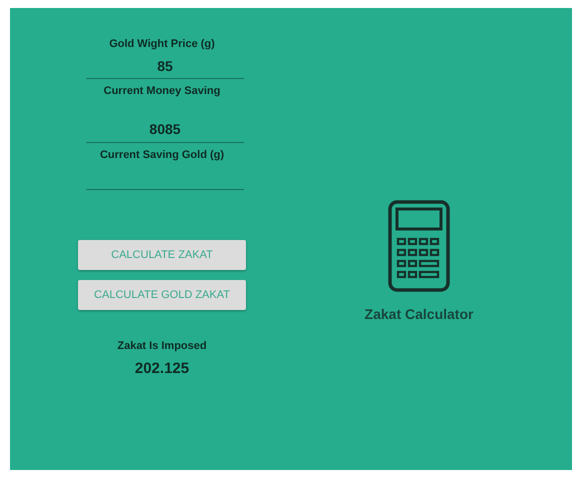  What do you see at coordinates (162, 155) in the screenshot?
I see `field-label: Current Saving Gold (g)` at bounding box center [162, 155].